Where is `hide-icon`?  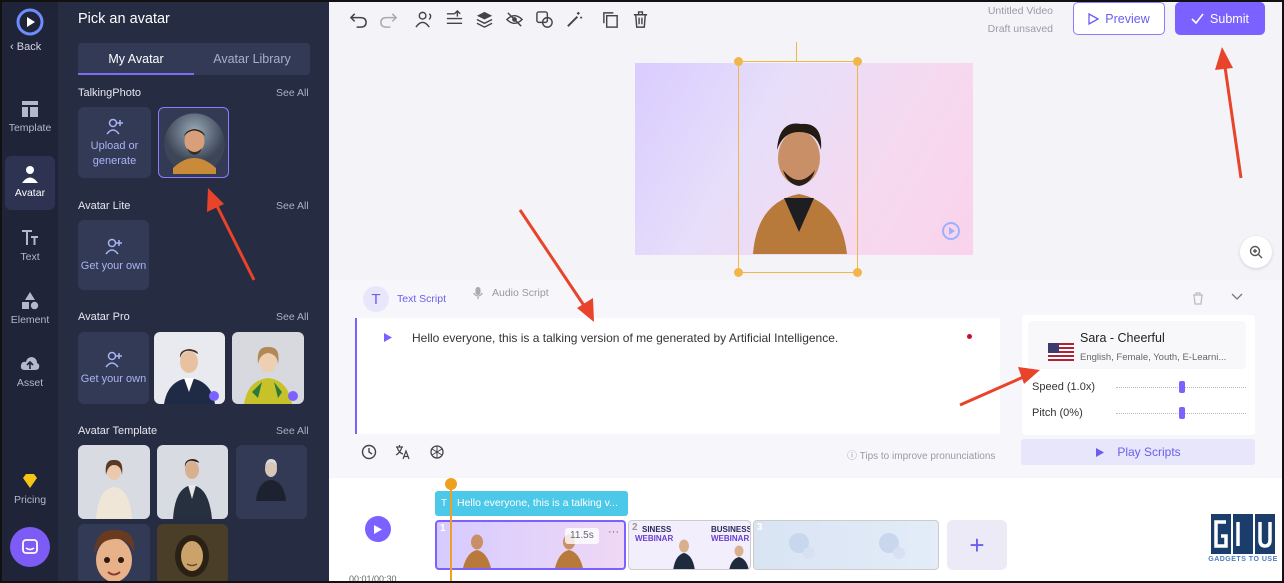
hide-icon is located at coordinates (514, 19).